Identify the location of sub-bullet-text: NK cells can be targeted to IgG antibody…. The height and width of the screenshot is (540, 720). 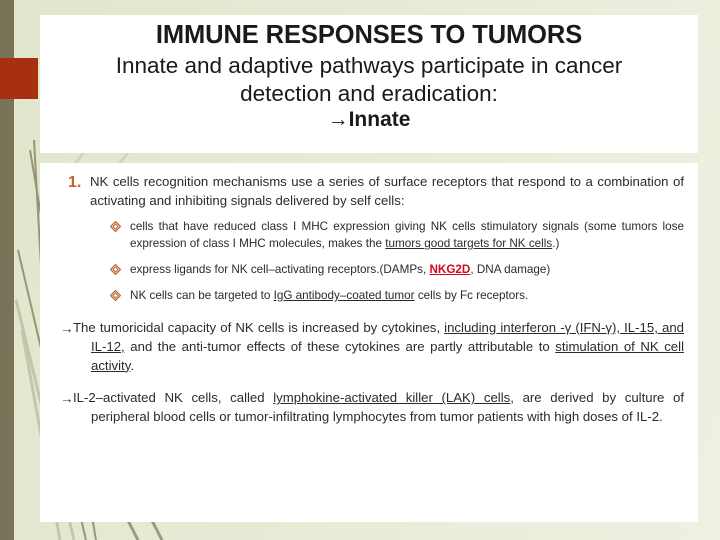
(407, 296).